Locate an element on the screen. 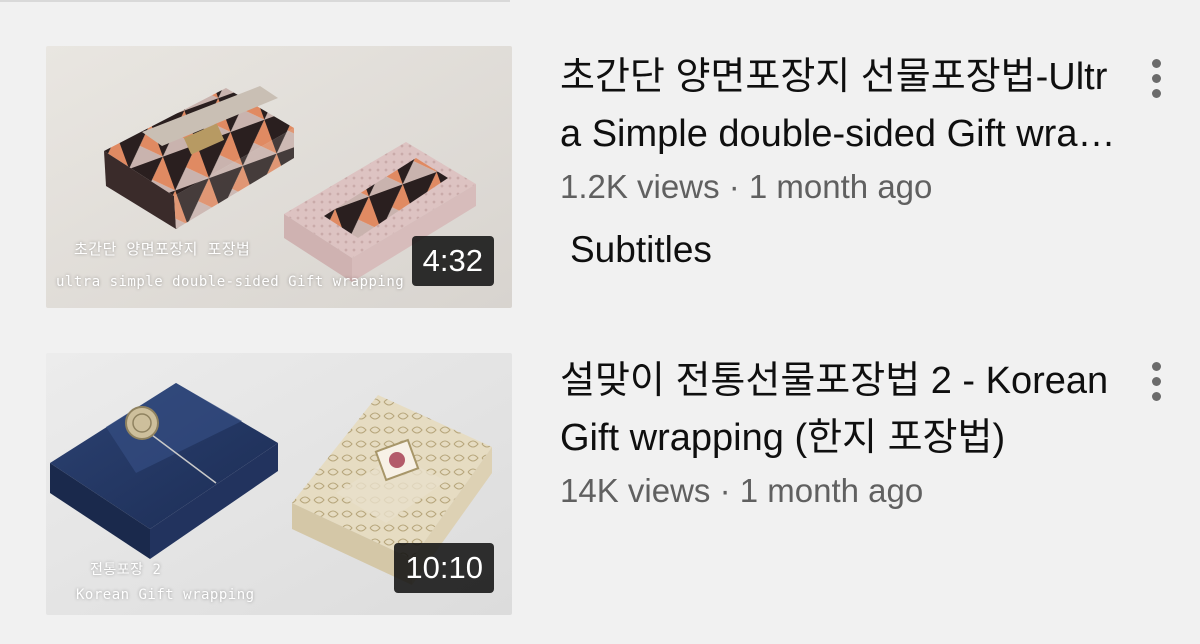 The image size is (1200, 644). video-stats: 1.2K views · 1 month ago is located at coordinates (840, 187).